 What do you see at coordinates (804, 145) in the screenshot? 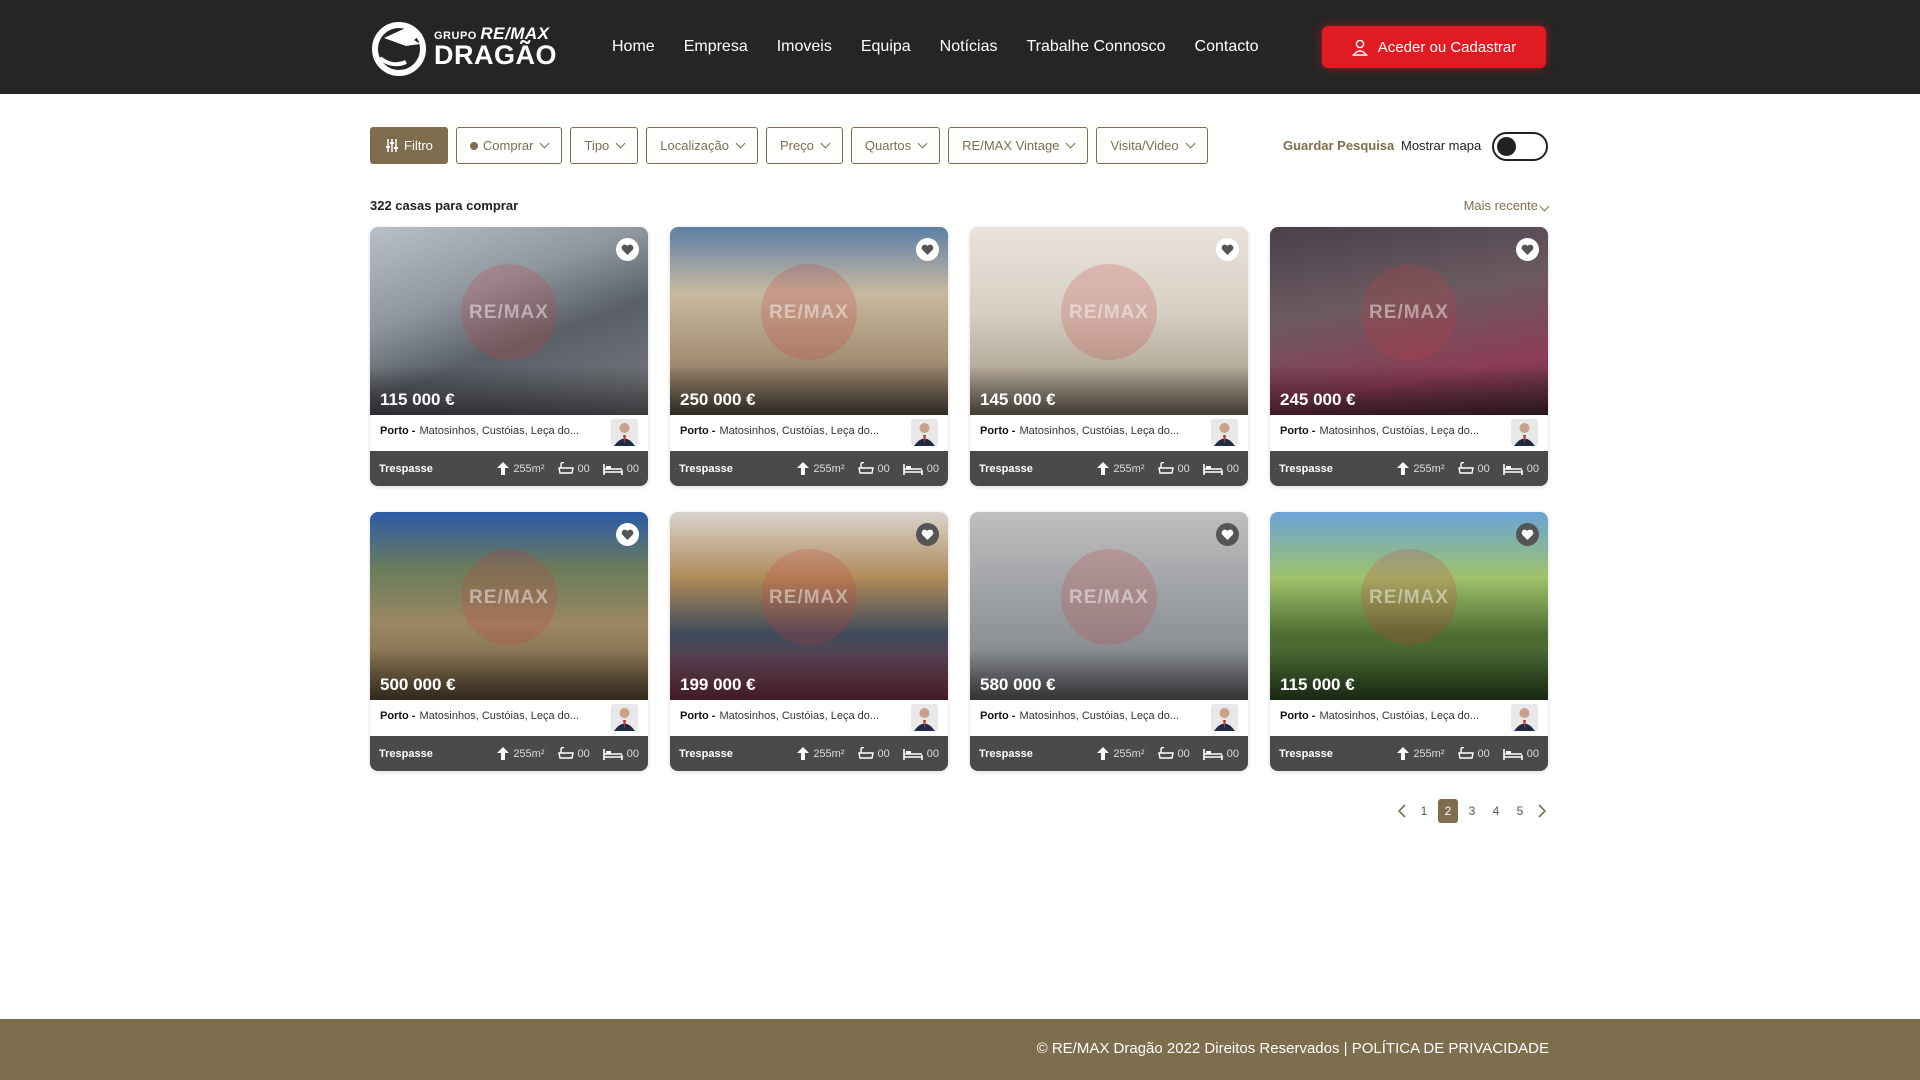
I see `price-dropdown: Preço` at bounding box center [804, 145].